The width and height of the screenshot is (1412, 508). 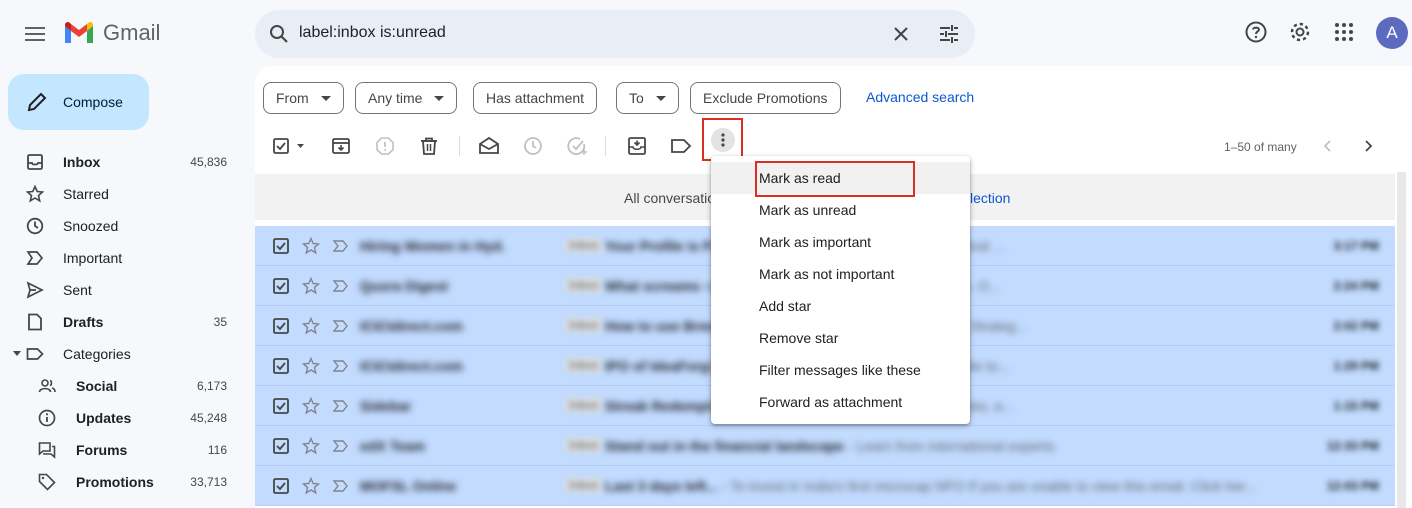 What do you see at coordinates (279, 34) in the screenshot?
I see `search-icon` at bounding box center [279, 34].